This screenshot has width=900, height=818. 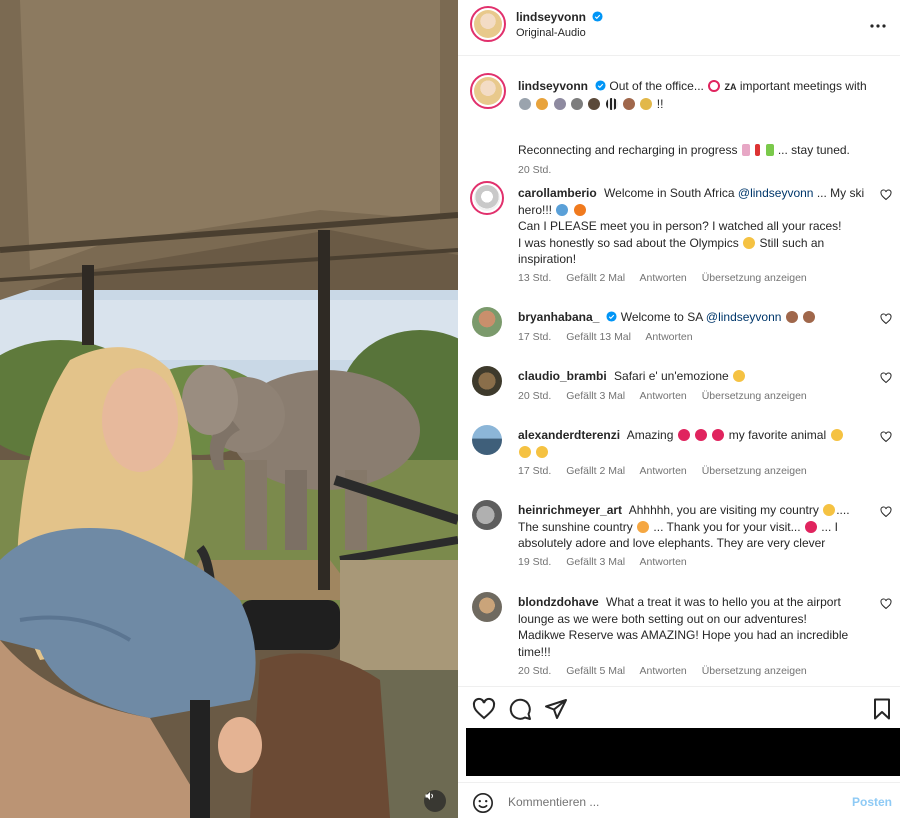 What do you see at coordinates (598, 337) in the screenshot?
I see `comment-likes: Gefällt 13 Mal` at bounding box center [598, 337].